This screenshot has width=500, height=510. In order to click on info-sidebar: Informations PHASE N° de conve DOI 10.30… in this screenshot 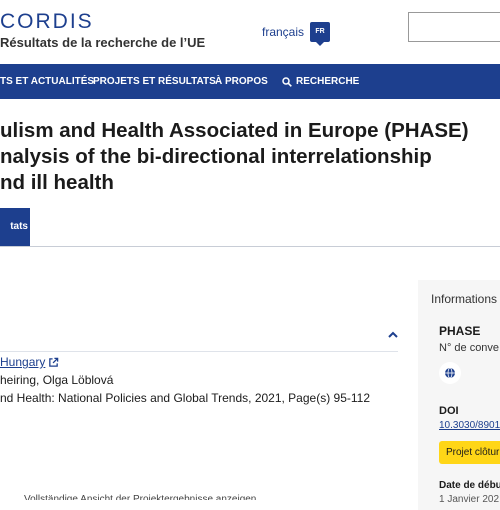, I will do `click(459, 395)`.